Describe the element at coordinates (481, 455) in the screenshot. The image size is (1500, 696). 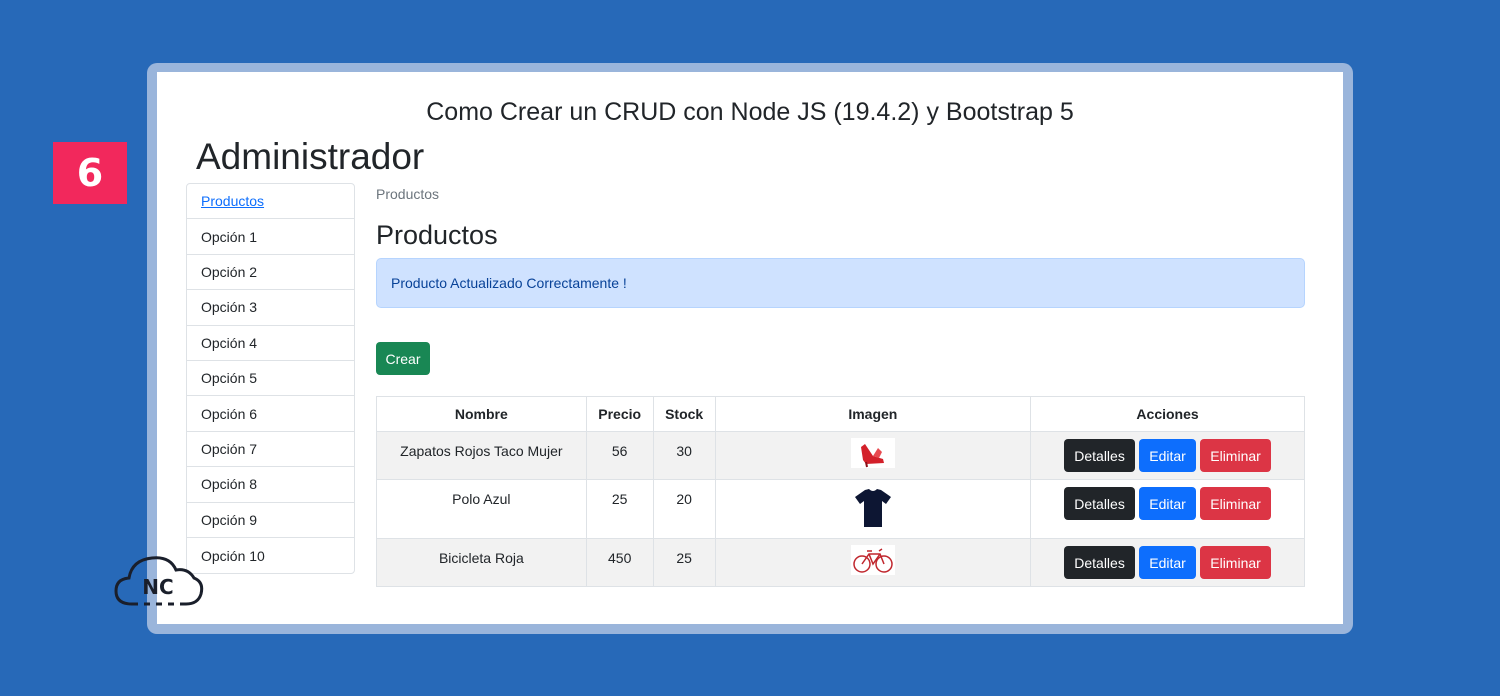
I see `cell-nombre: Zapatos Rojos Taco Mujer` at that location.